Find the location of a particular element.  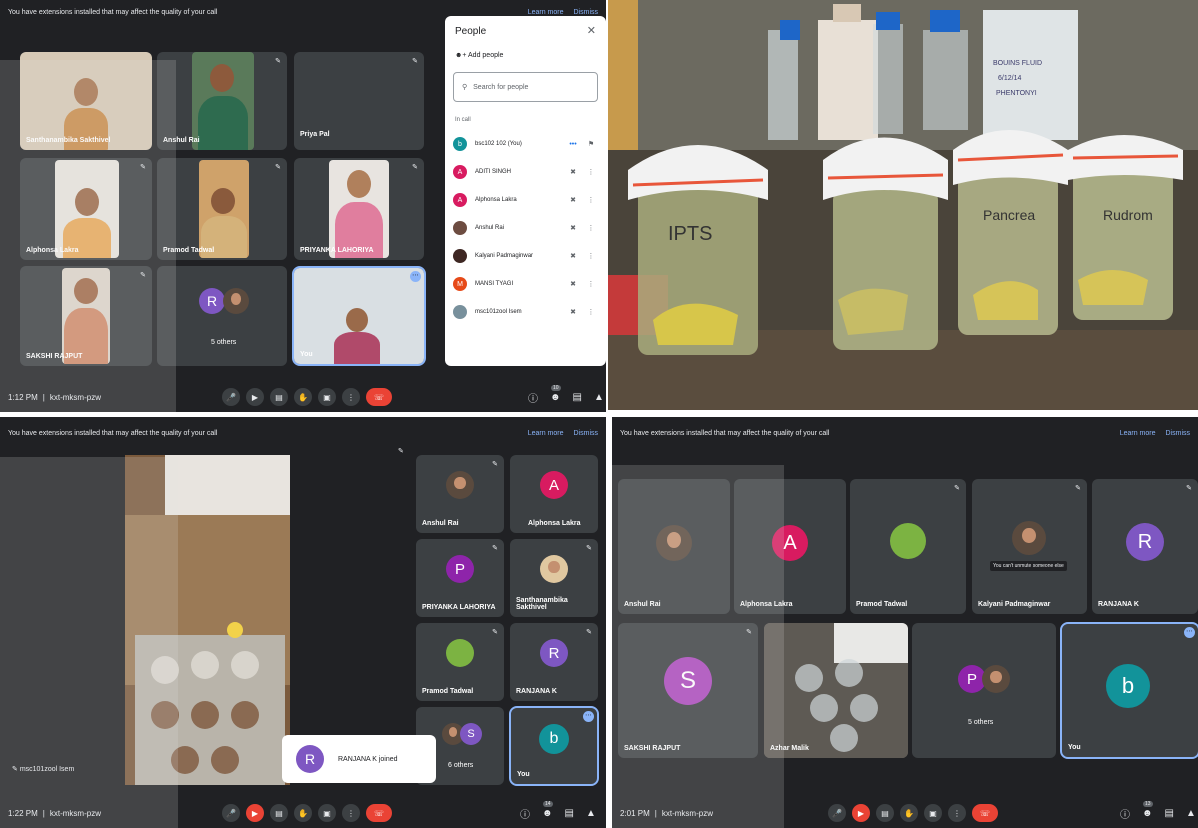

participant-tile: ✎ PRIYANKA LAHORIYA is located at coordinates (359, 209).